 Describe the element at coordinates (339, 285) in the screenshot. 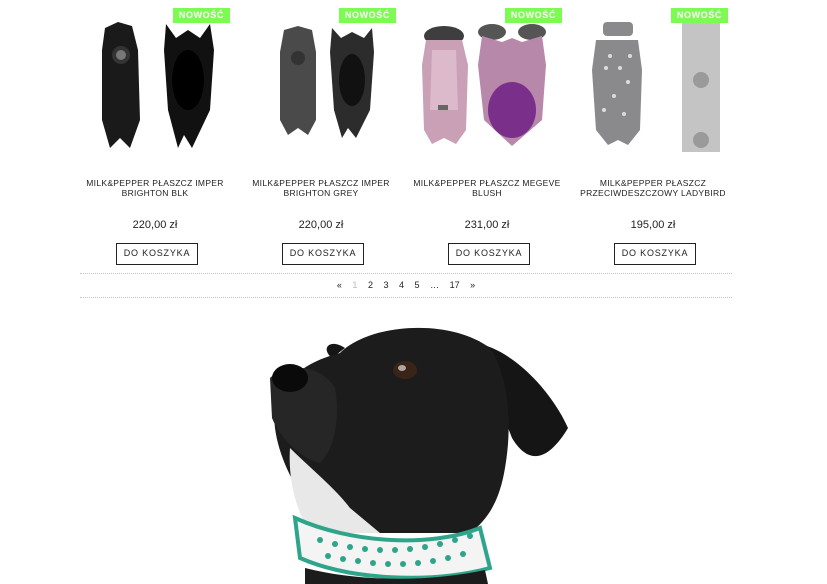

I see `pagination-prev: «` at that location.